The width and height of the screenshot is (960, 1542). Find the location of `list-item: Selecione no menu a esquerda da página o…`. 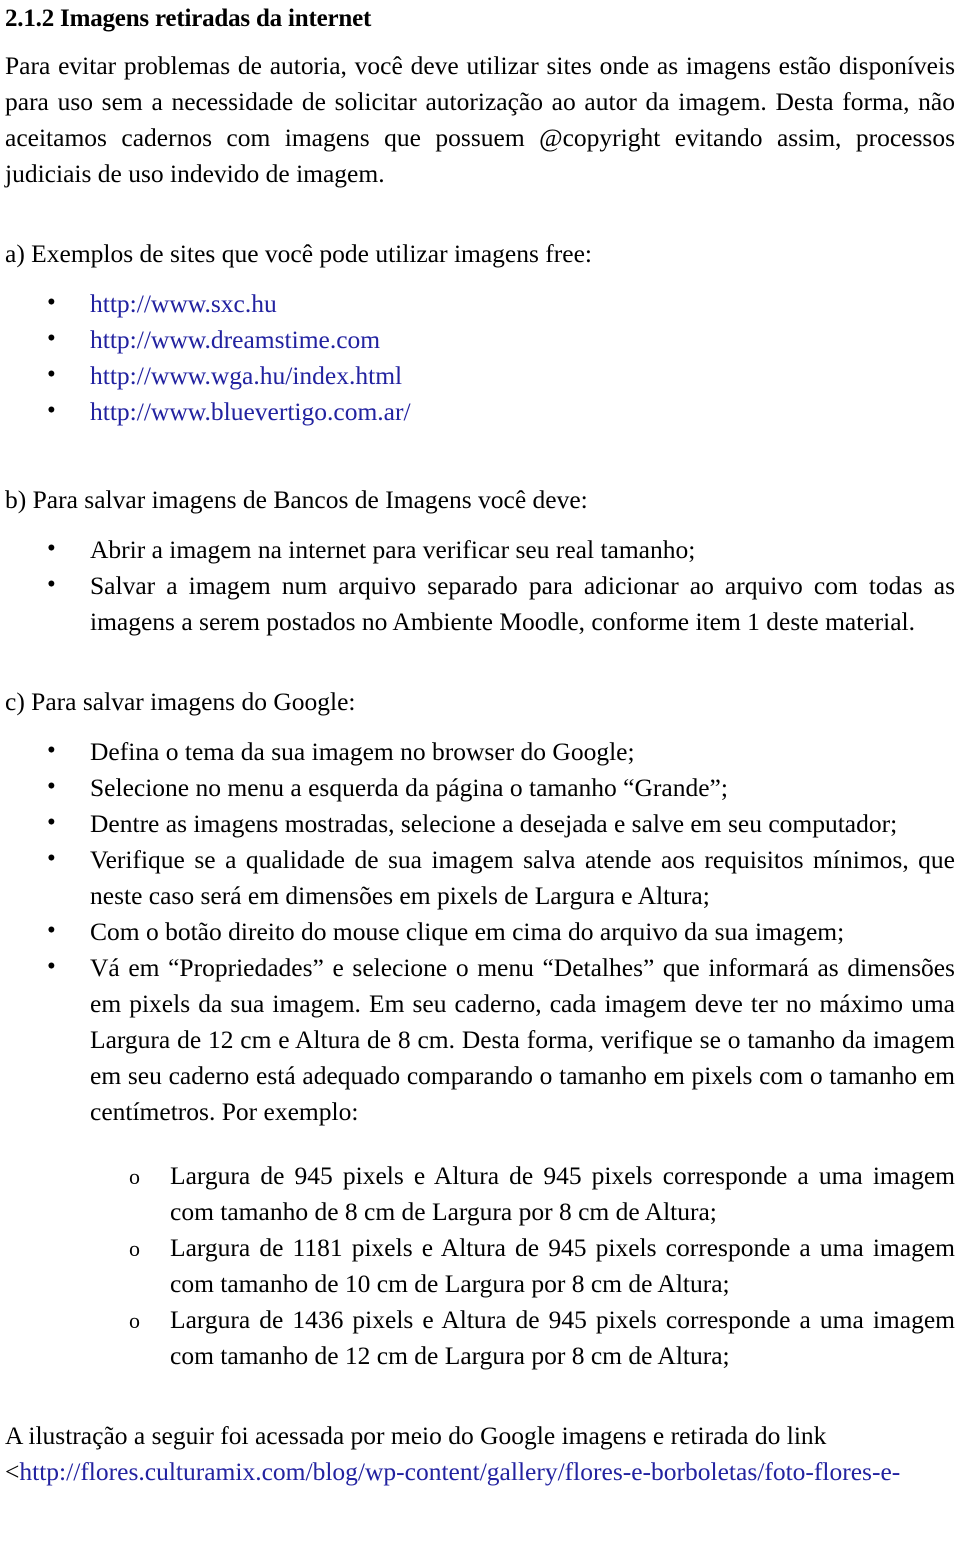

list-item: Selecione no menu a esquerda da página o… is located at coordinates (480, 787).